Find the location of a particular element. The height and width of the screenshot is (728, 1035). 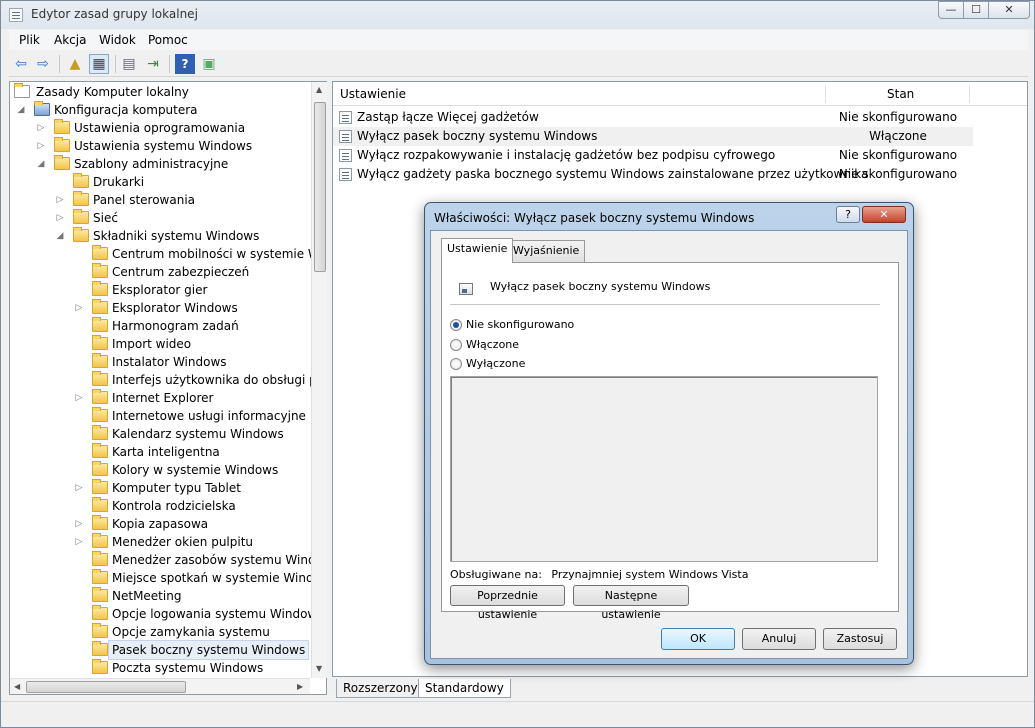

tab-extended: Rozszerzony is located at coordinates (380, 688).